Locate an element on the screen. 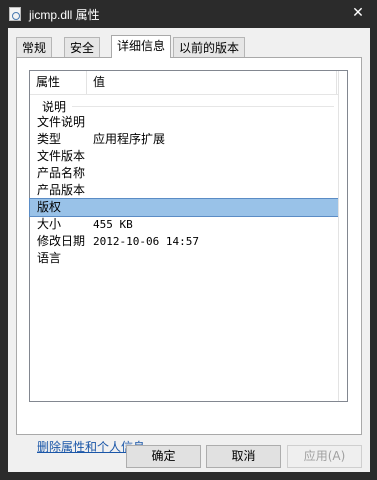 Image resolution: width=377 pixels, height=480 pixels. ok-button: 确定 is located at coordinates (163, 456).